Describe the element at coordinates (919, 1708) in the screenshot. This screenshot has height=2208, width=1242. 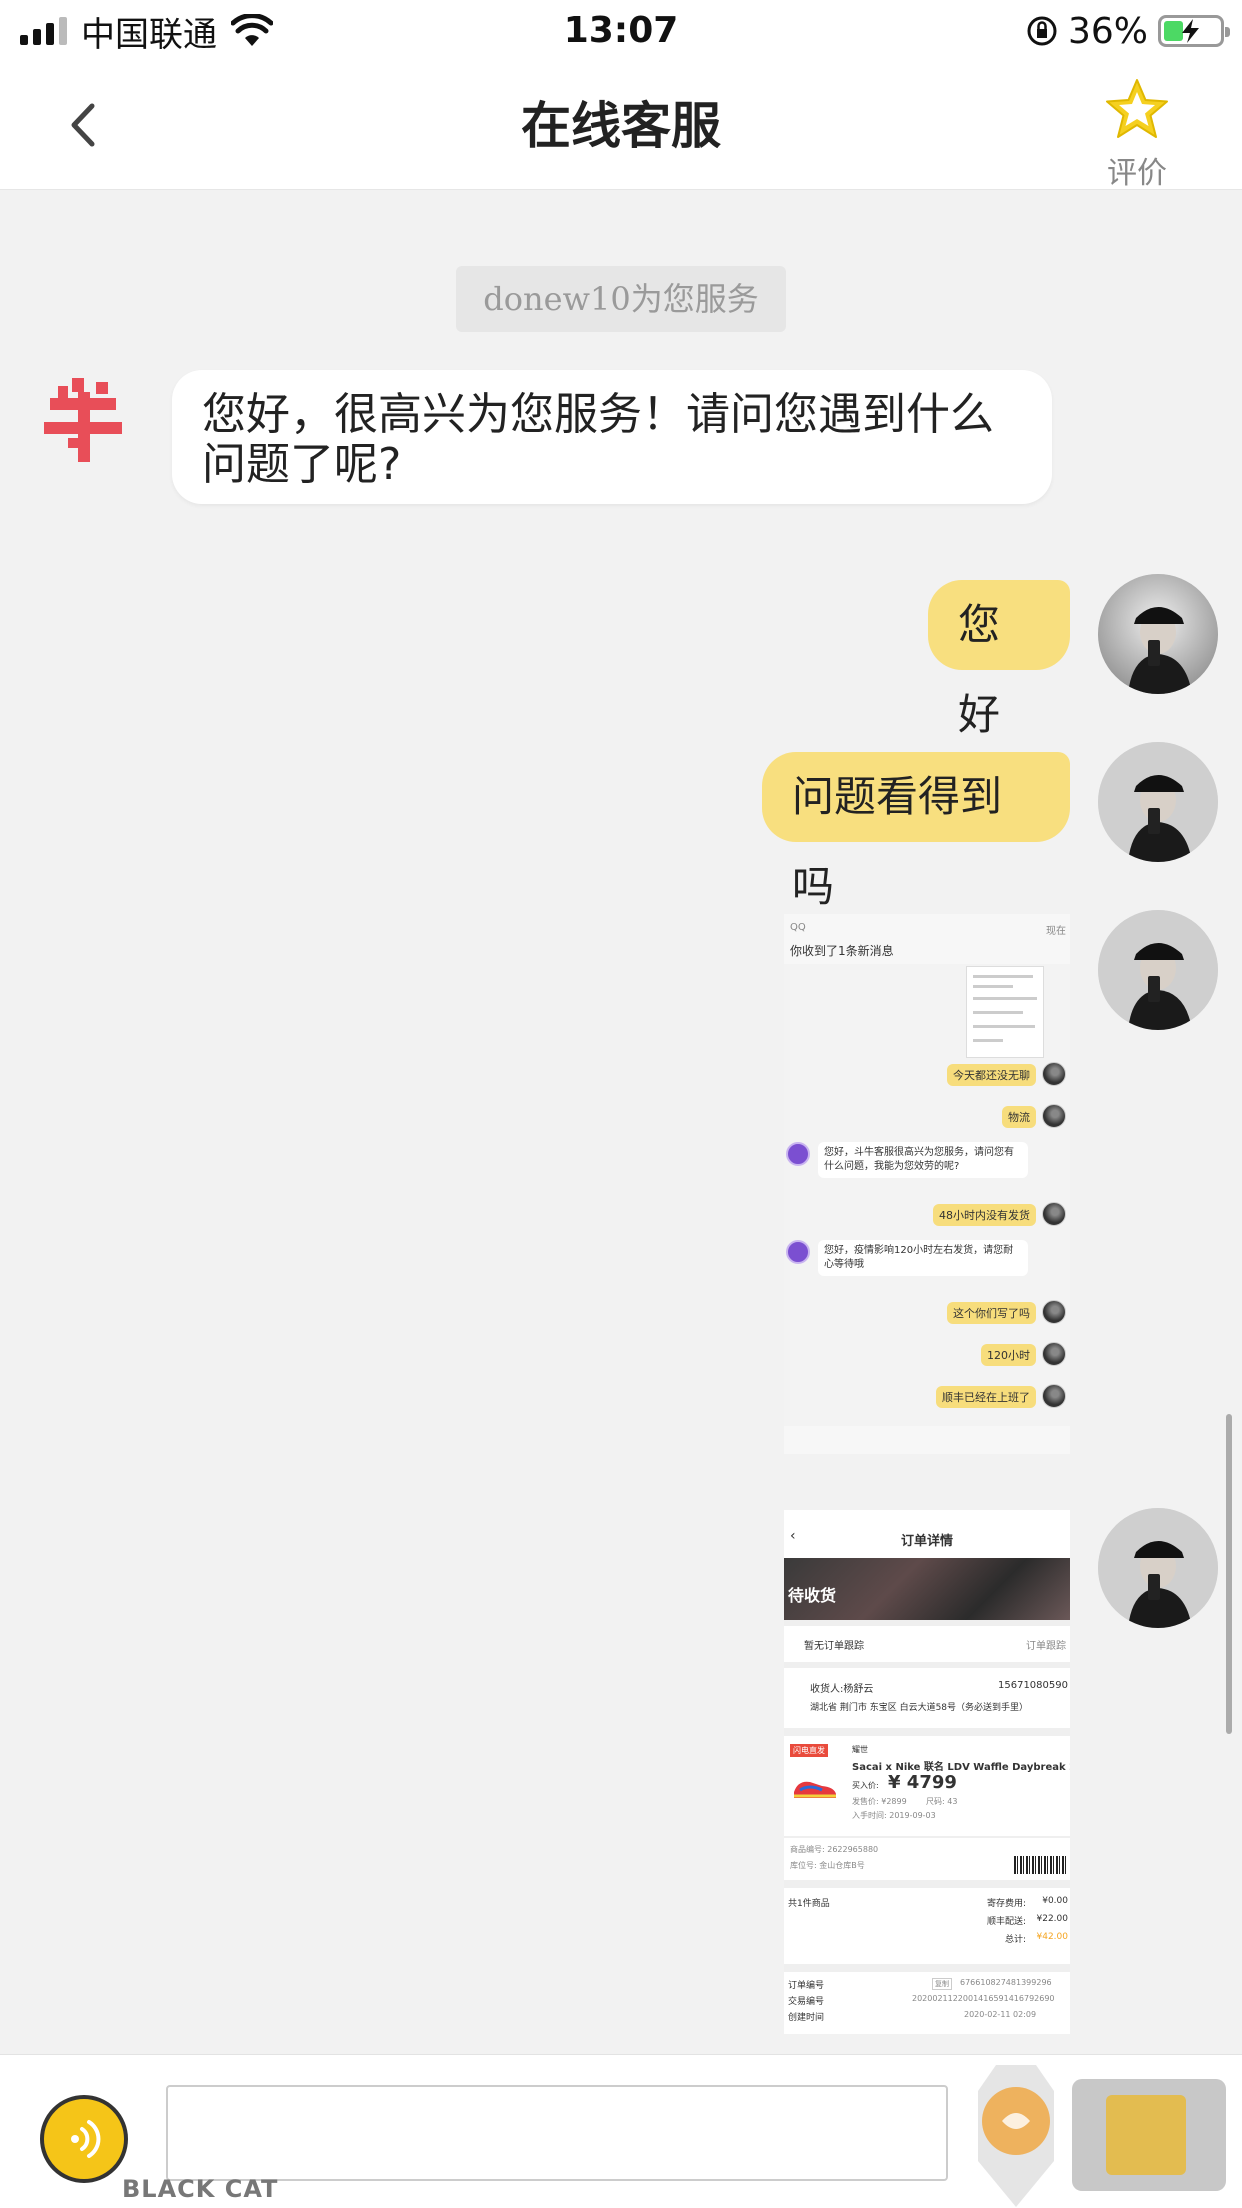
I see `address: 湖北省 荆门市 东宝区 白云大道58号（务必送到手里）` at that location.